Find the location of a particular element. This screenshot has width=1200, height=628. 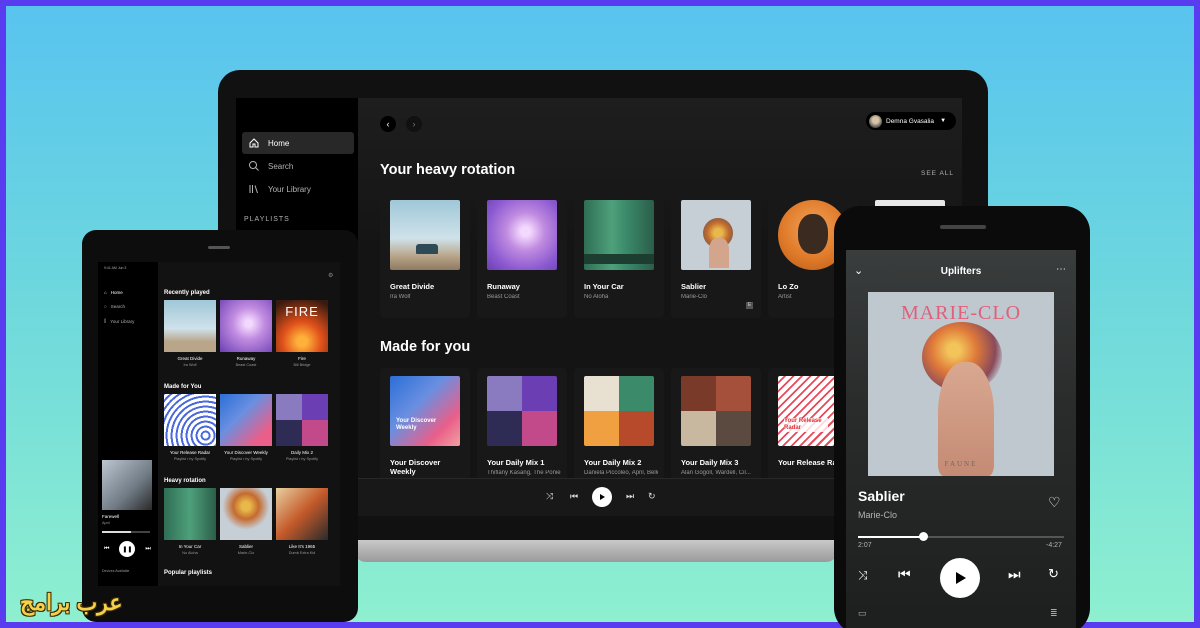

progress-track is located at coordinates (126, 532).